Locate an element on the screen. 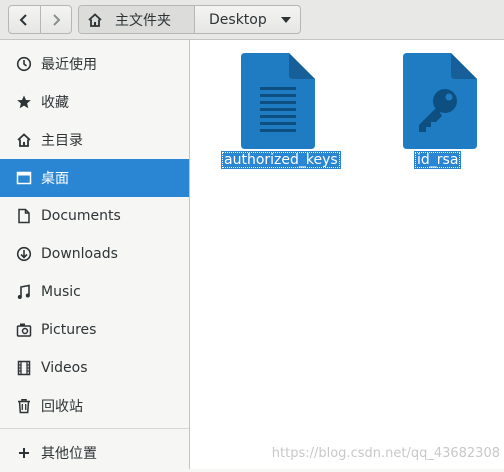 This screenshot has height=472, width=504. path-dropdown-button is located at coordinates (286, 19).